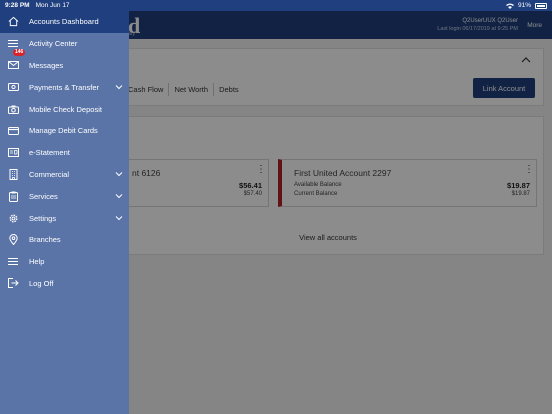  What do you see at coordinates (46, 65) in the screenshot?
I see `menu-item-label: Messages` at bounding box center [46, 65].